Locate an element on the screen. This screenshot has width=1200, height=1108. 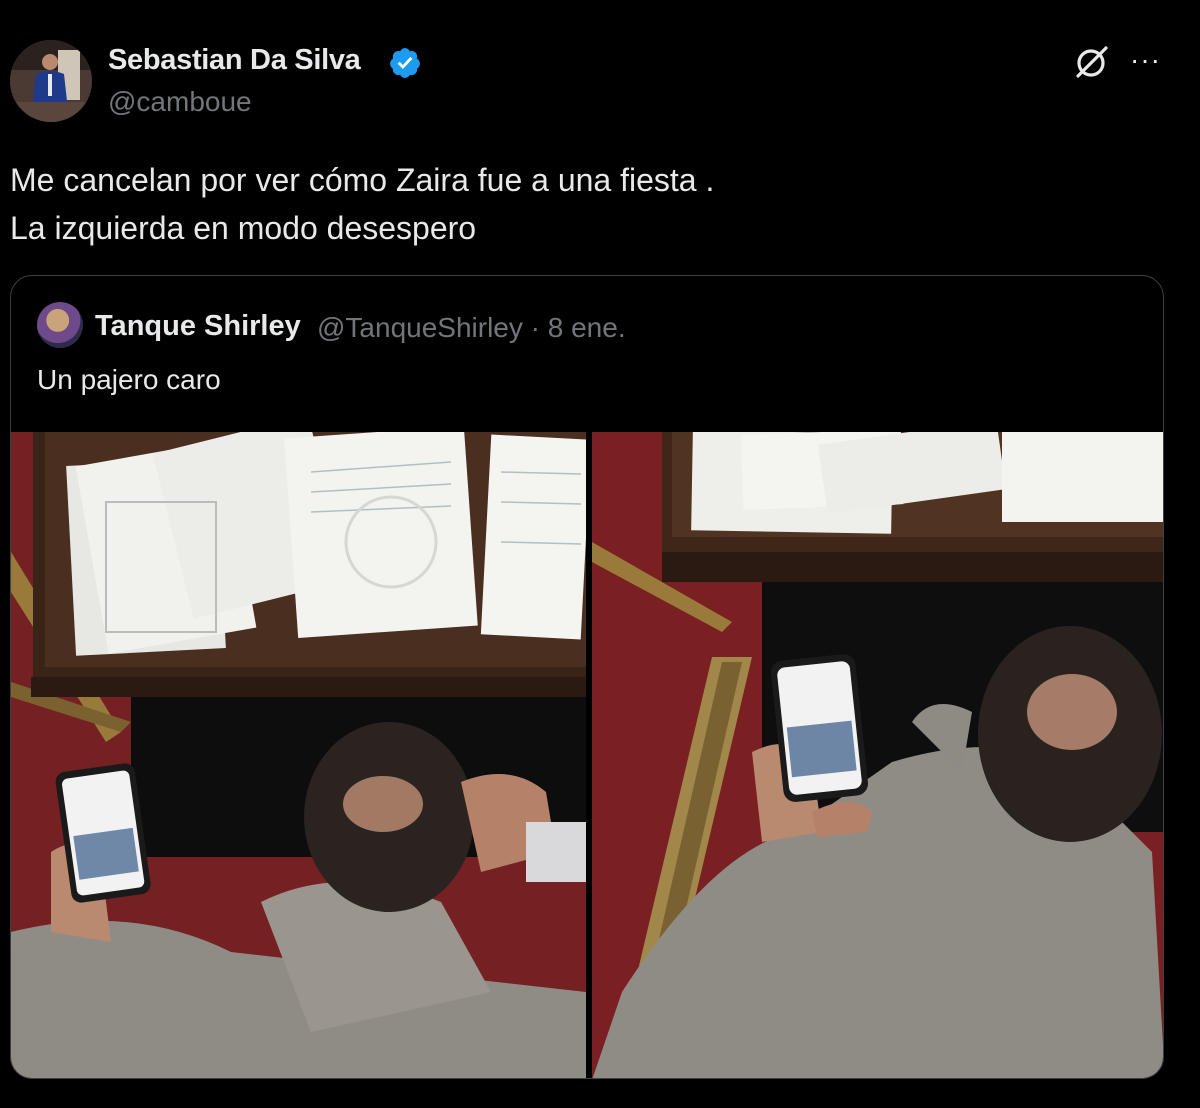
author-avatar-image is located at coordinates (51, 81).